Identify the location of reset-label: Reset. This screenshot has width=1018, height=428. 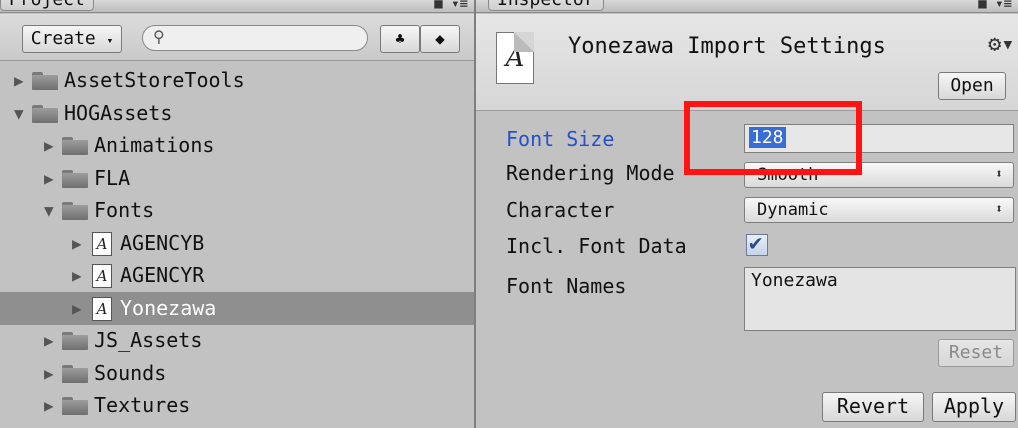
(976, 352).